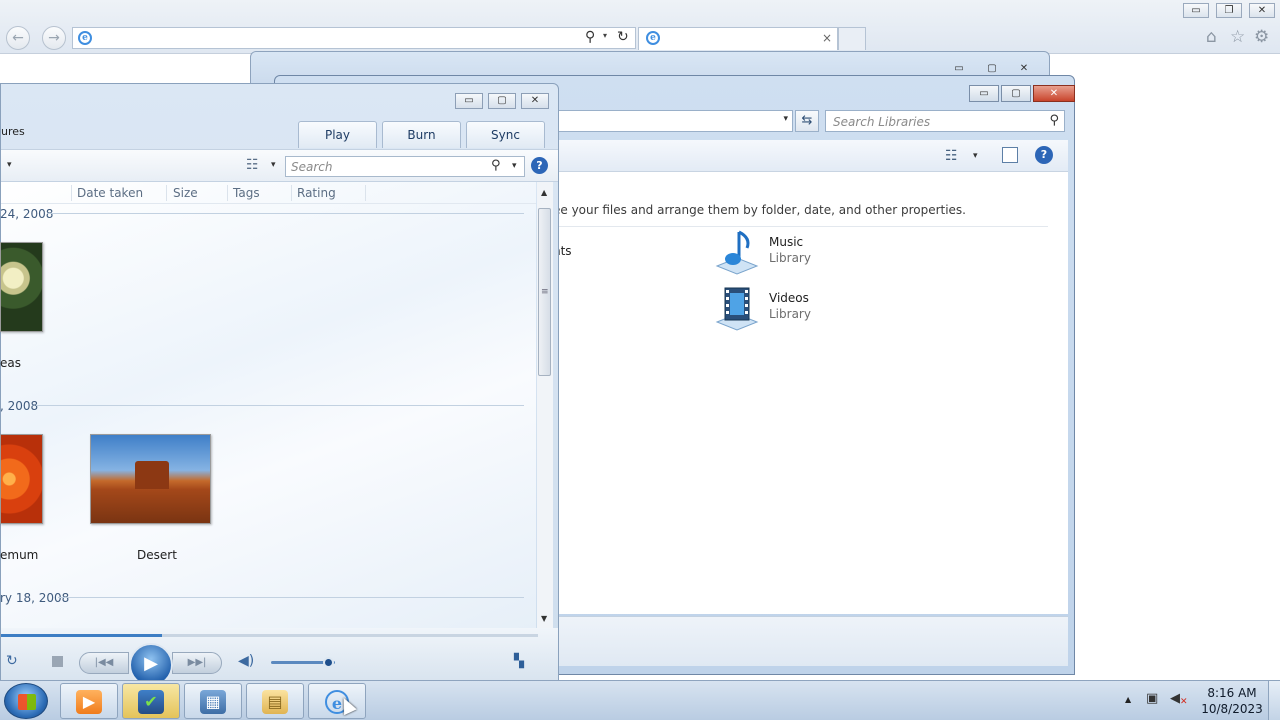 The height and width of the screenshot is (720, 1280). Describe the element at coordinates (303, 662) in the screenshot. I see `volume-slider` at that location.